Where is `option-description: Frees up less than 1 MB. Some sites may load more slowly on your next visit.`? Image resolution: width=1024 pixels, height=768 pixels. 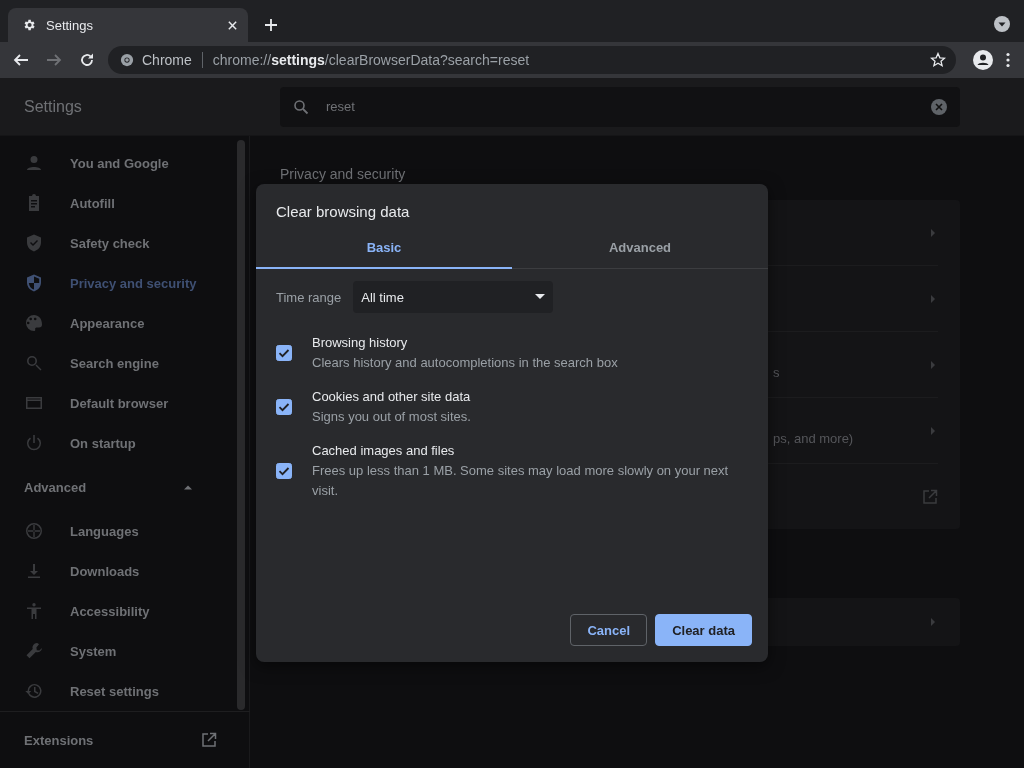
option-description: Frees up less than 1 MB. Some sites may load more slowly on your next visit. is located at coordinates (521, 481).